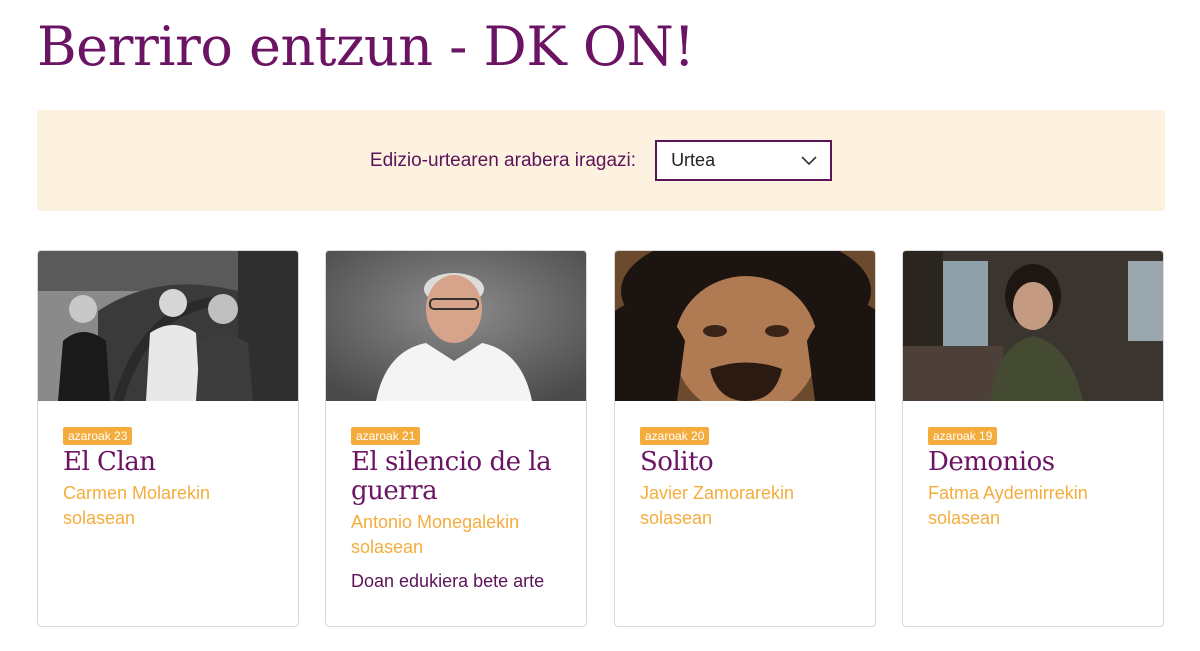 This screenshot has width=1200, height=651. I want to click on year-filter-bar: Edizio-urtearen arabera iragazi: Urtea, so click(601, 160).